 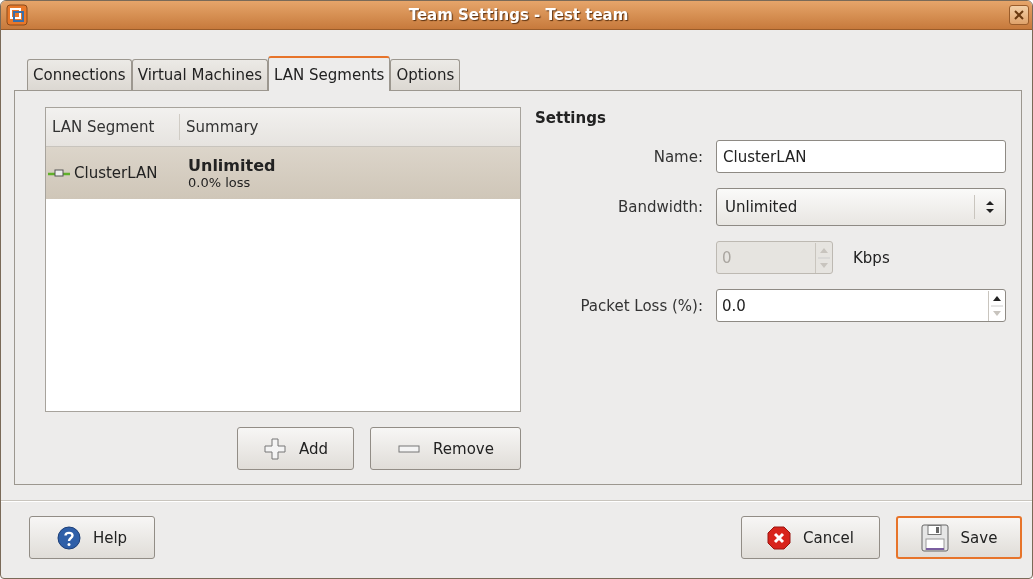 I want to click on tab: Connections, so click(x=79, y=74).